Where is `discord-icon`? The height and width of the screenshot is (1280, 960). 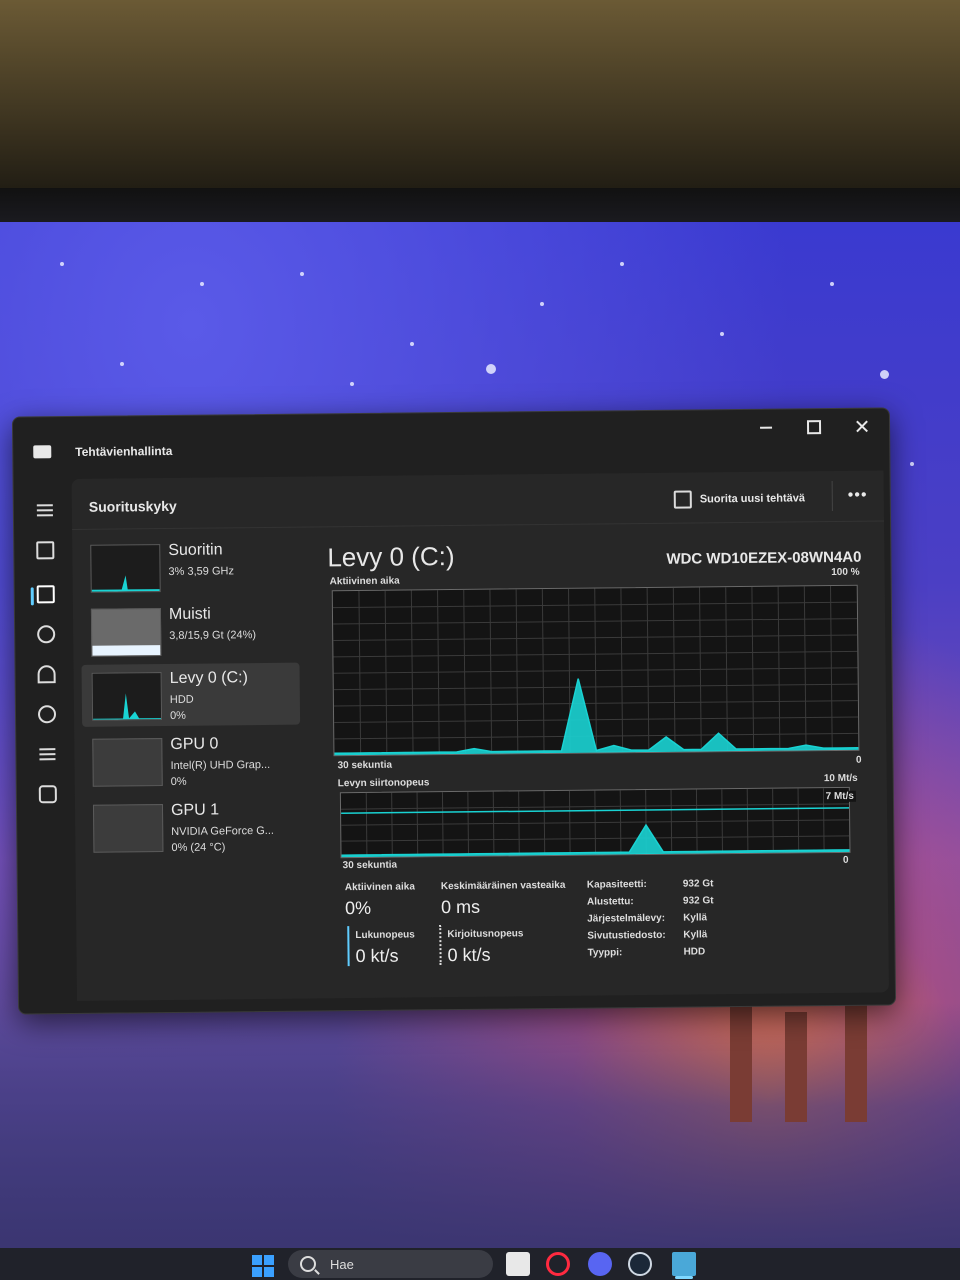
discord-icon is located at coordinates (600, 1264).